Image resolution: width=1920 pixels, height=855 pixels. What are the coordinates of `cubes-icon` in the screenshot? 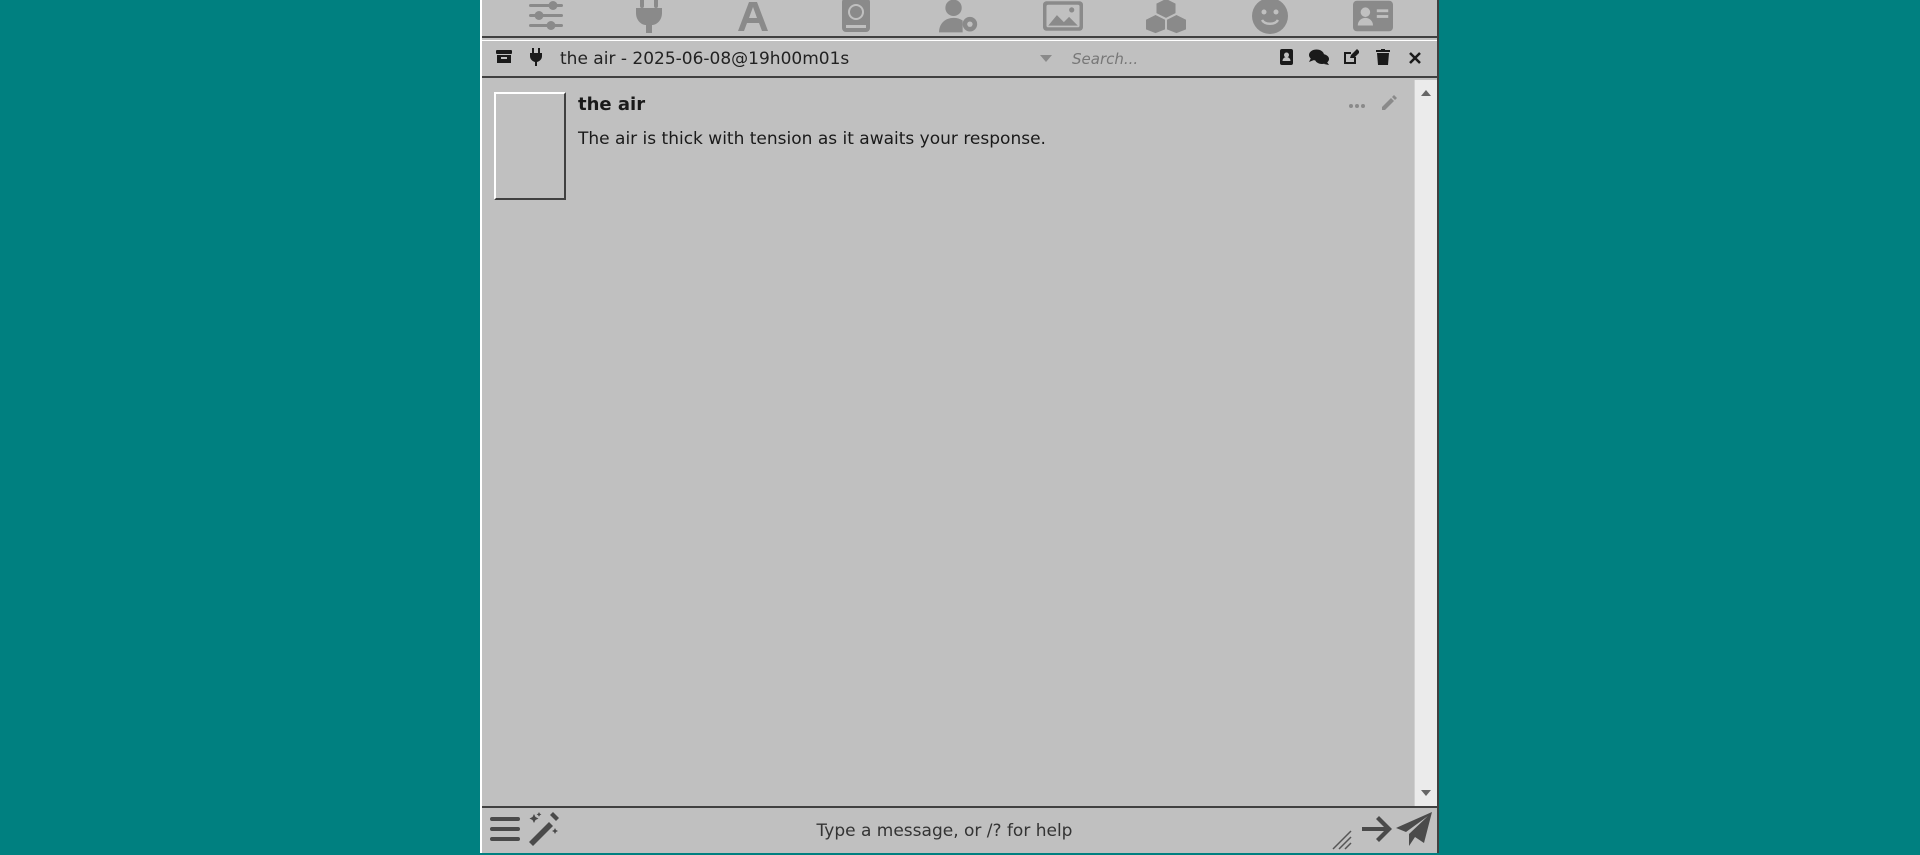 It's located at (1166, 18).